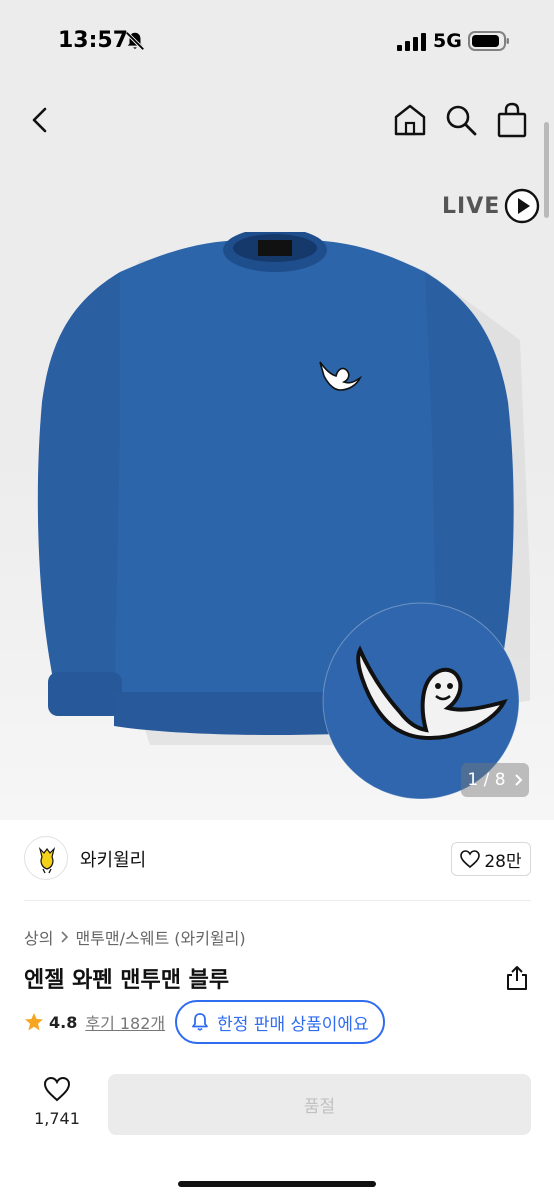 This screenshot has width=554, height=1200. Describe the element at coordinates (277, 900) in the screenshot. I see `divider` at that location.